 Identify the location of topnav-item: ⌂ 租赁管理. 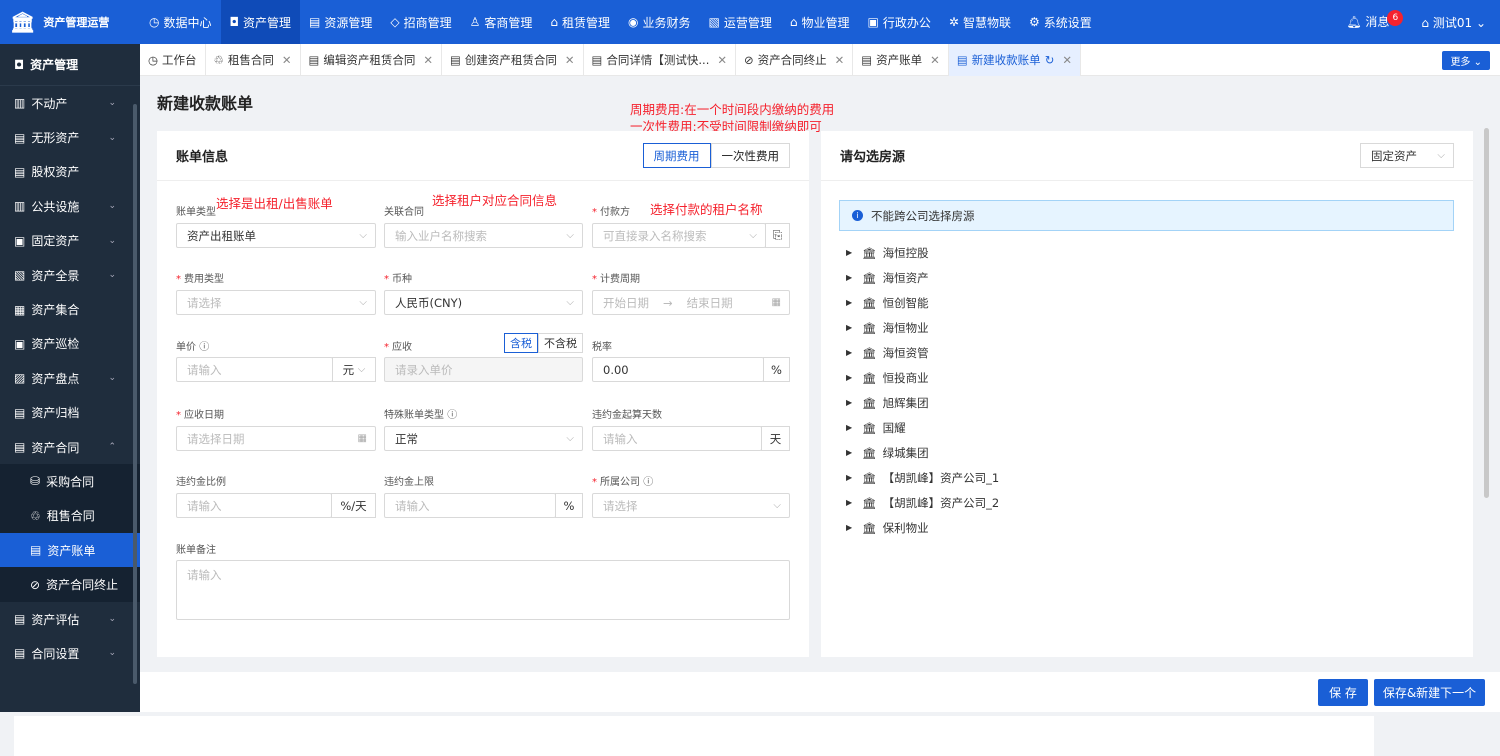
(580, 22).